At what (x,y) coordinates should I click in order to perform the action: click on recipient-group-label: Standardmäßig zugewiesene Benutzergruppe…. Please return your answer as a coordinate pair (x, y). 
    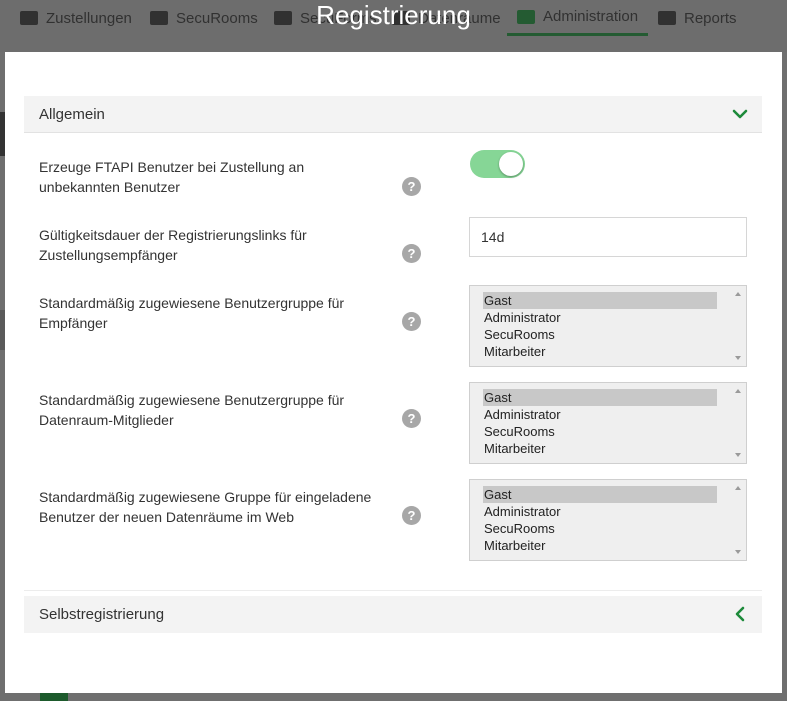
    Looking at the image, I should click on (192, 313).